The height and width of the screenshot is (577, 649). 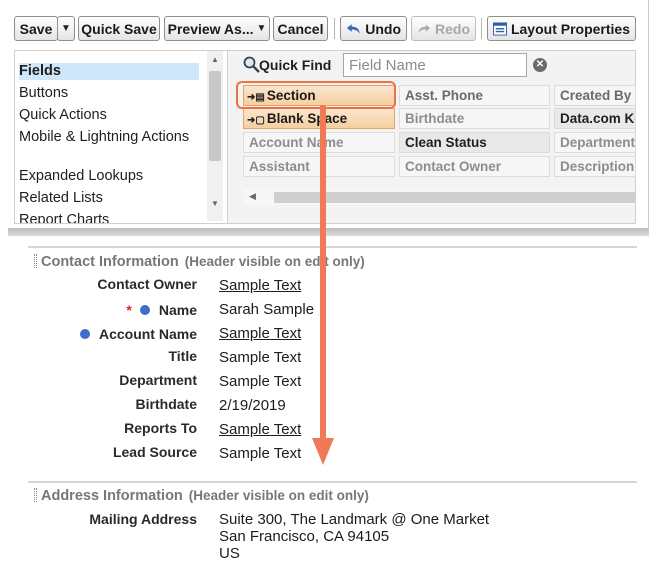 I want to click on category-report-charts: Report Charts, so click(x=109, y=217).